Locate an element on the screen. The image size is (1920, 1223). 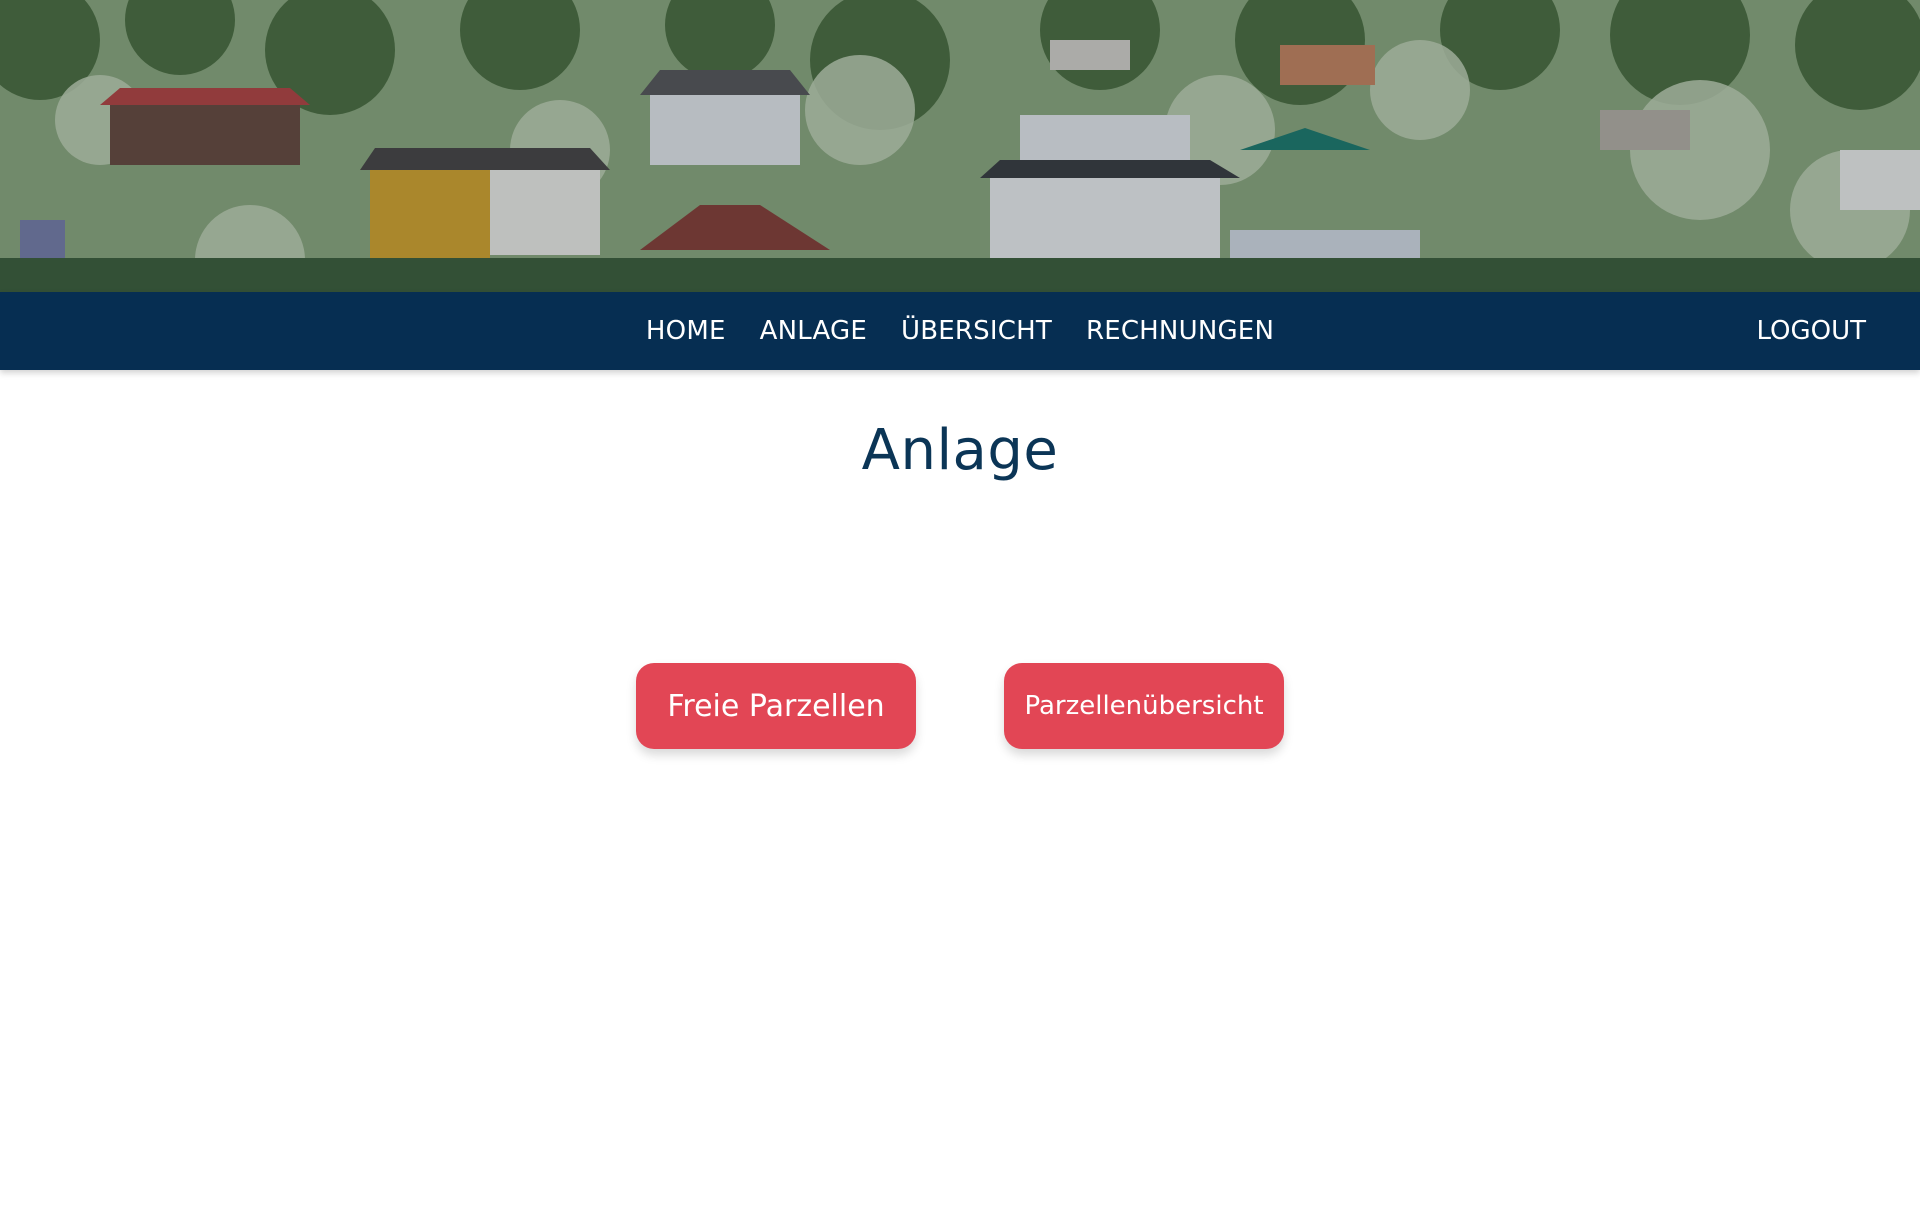
free-plots-button: Freie Parzellen is located at coordinates (776, 706).